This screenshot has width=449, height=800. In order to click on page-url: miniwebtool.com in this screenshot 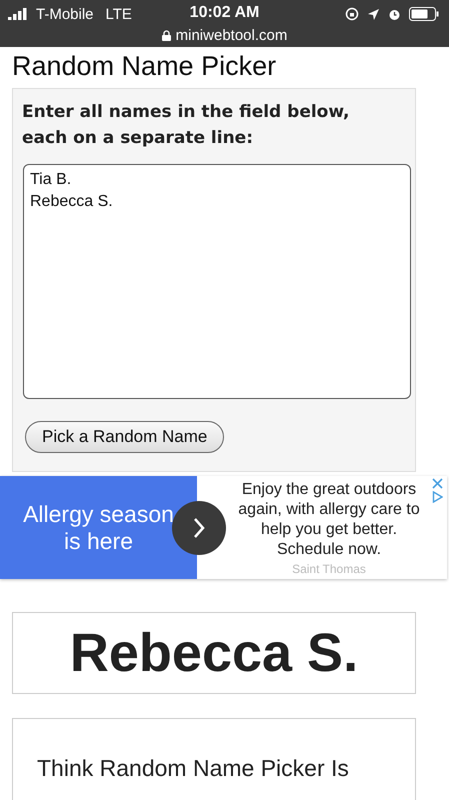, I will do `click(232, 35)`.